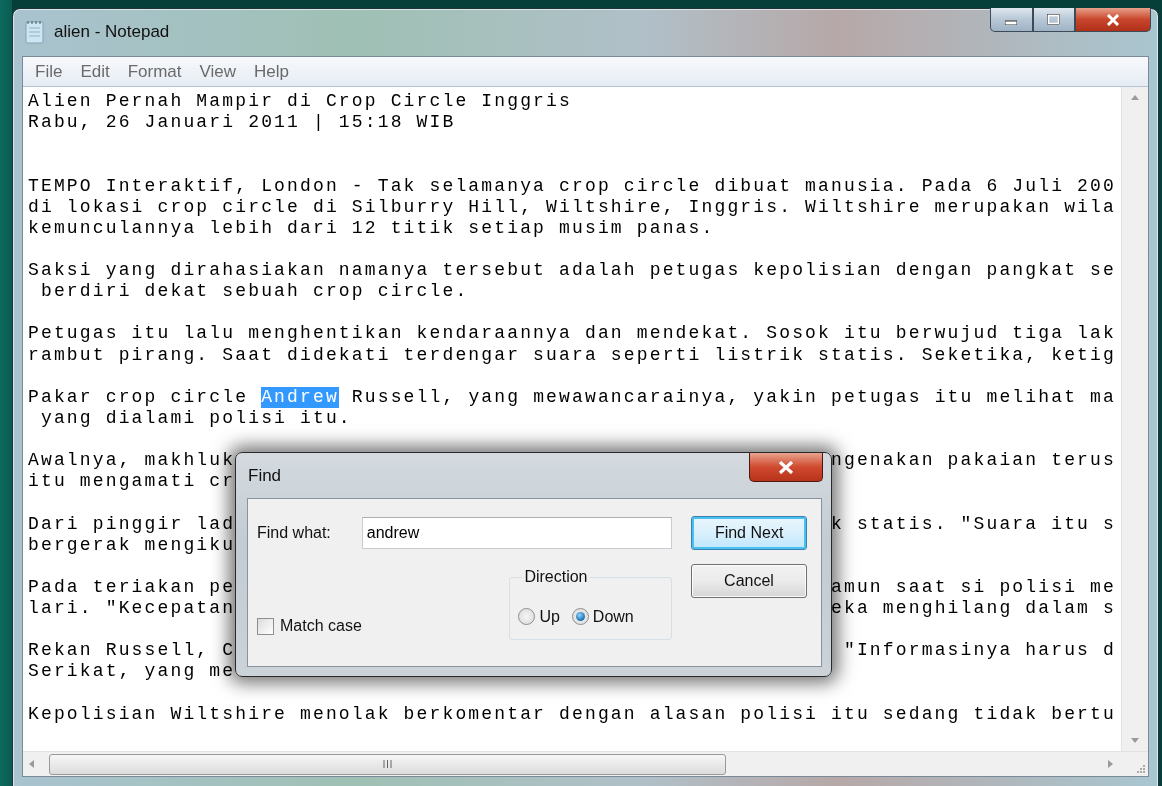 The image size is (1162, 786). Describe the element at coordinates (35, 32) in the screenshot. I see `notepad-icon` at that location.